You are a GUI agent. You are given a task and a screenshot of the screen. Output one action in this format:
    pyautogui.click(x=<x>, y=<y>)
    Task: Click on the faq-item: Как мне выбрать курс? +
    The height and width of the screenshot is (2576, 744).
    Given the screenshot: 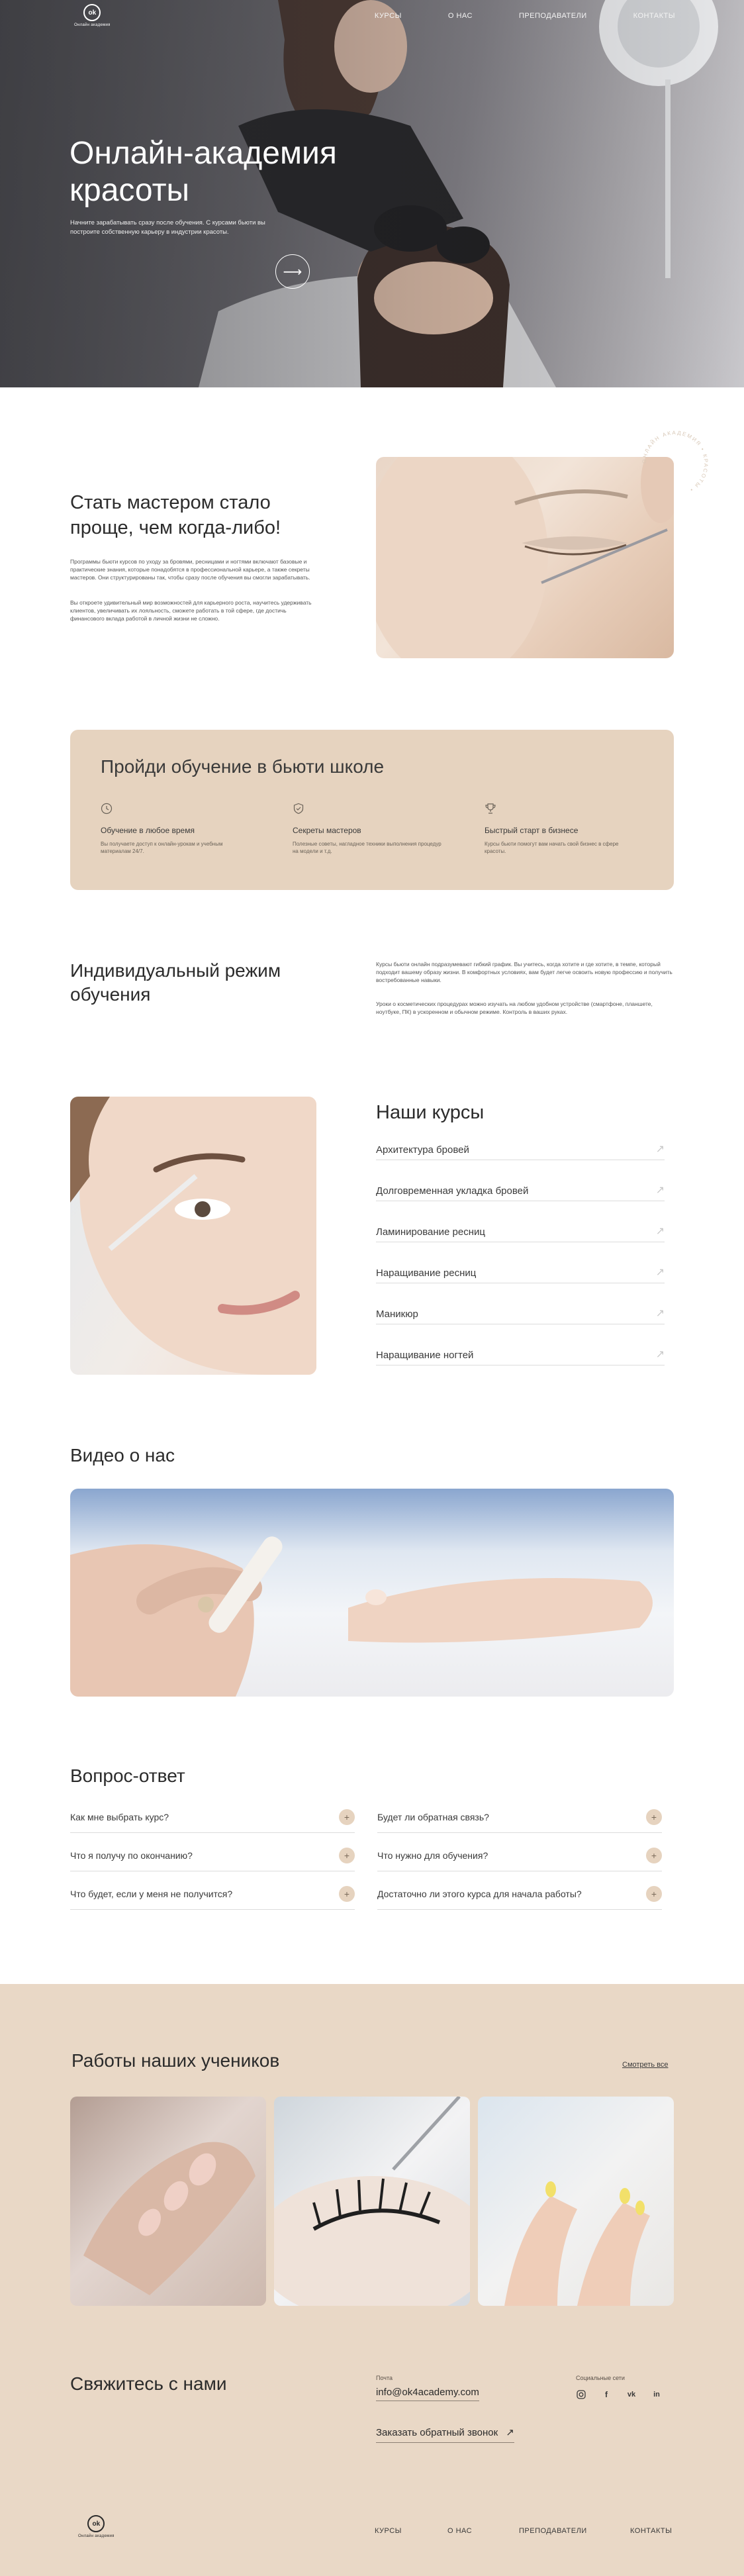 What is the action you would take?
    pyautogui.click(x=212, y=1817)
    